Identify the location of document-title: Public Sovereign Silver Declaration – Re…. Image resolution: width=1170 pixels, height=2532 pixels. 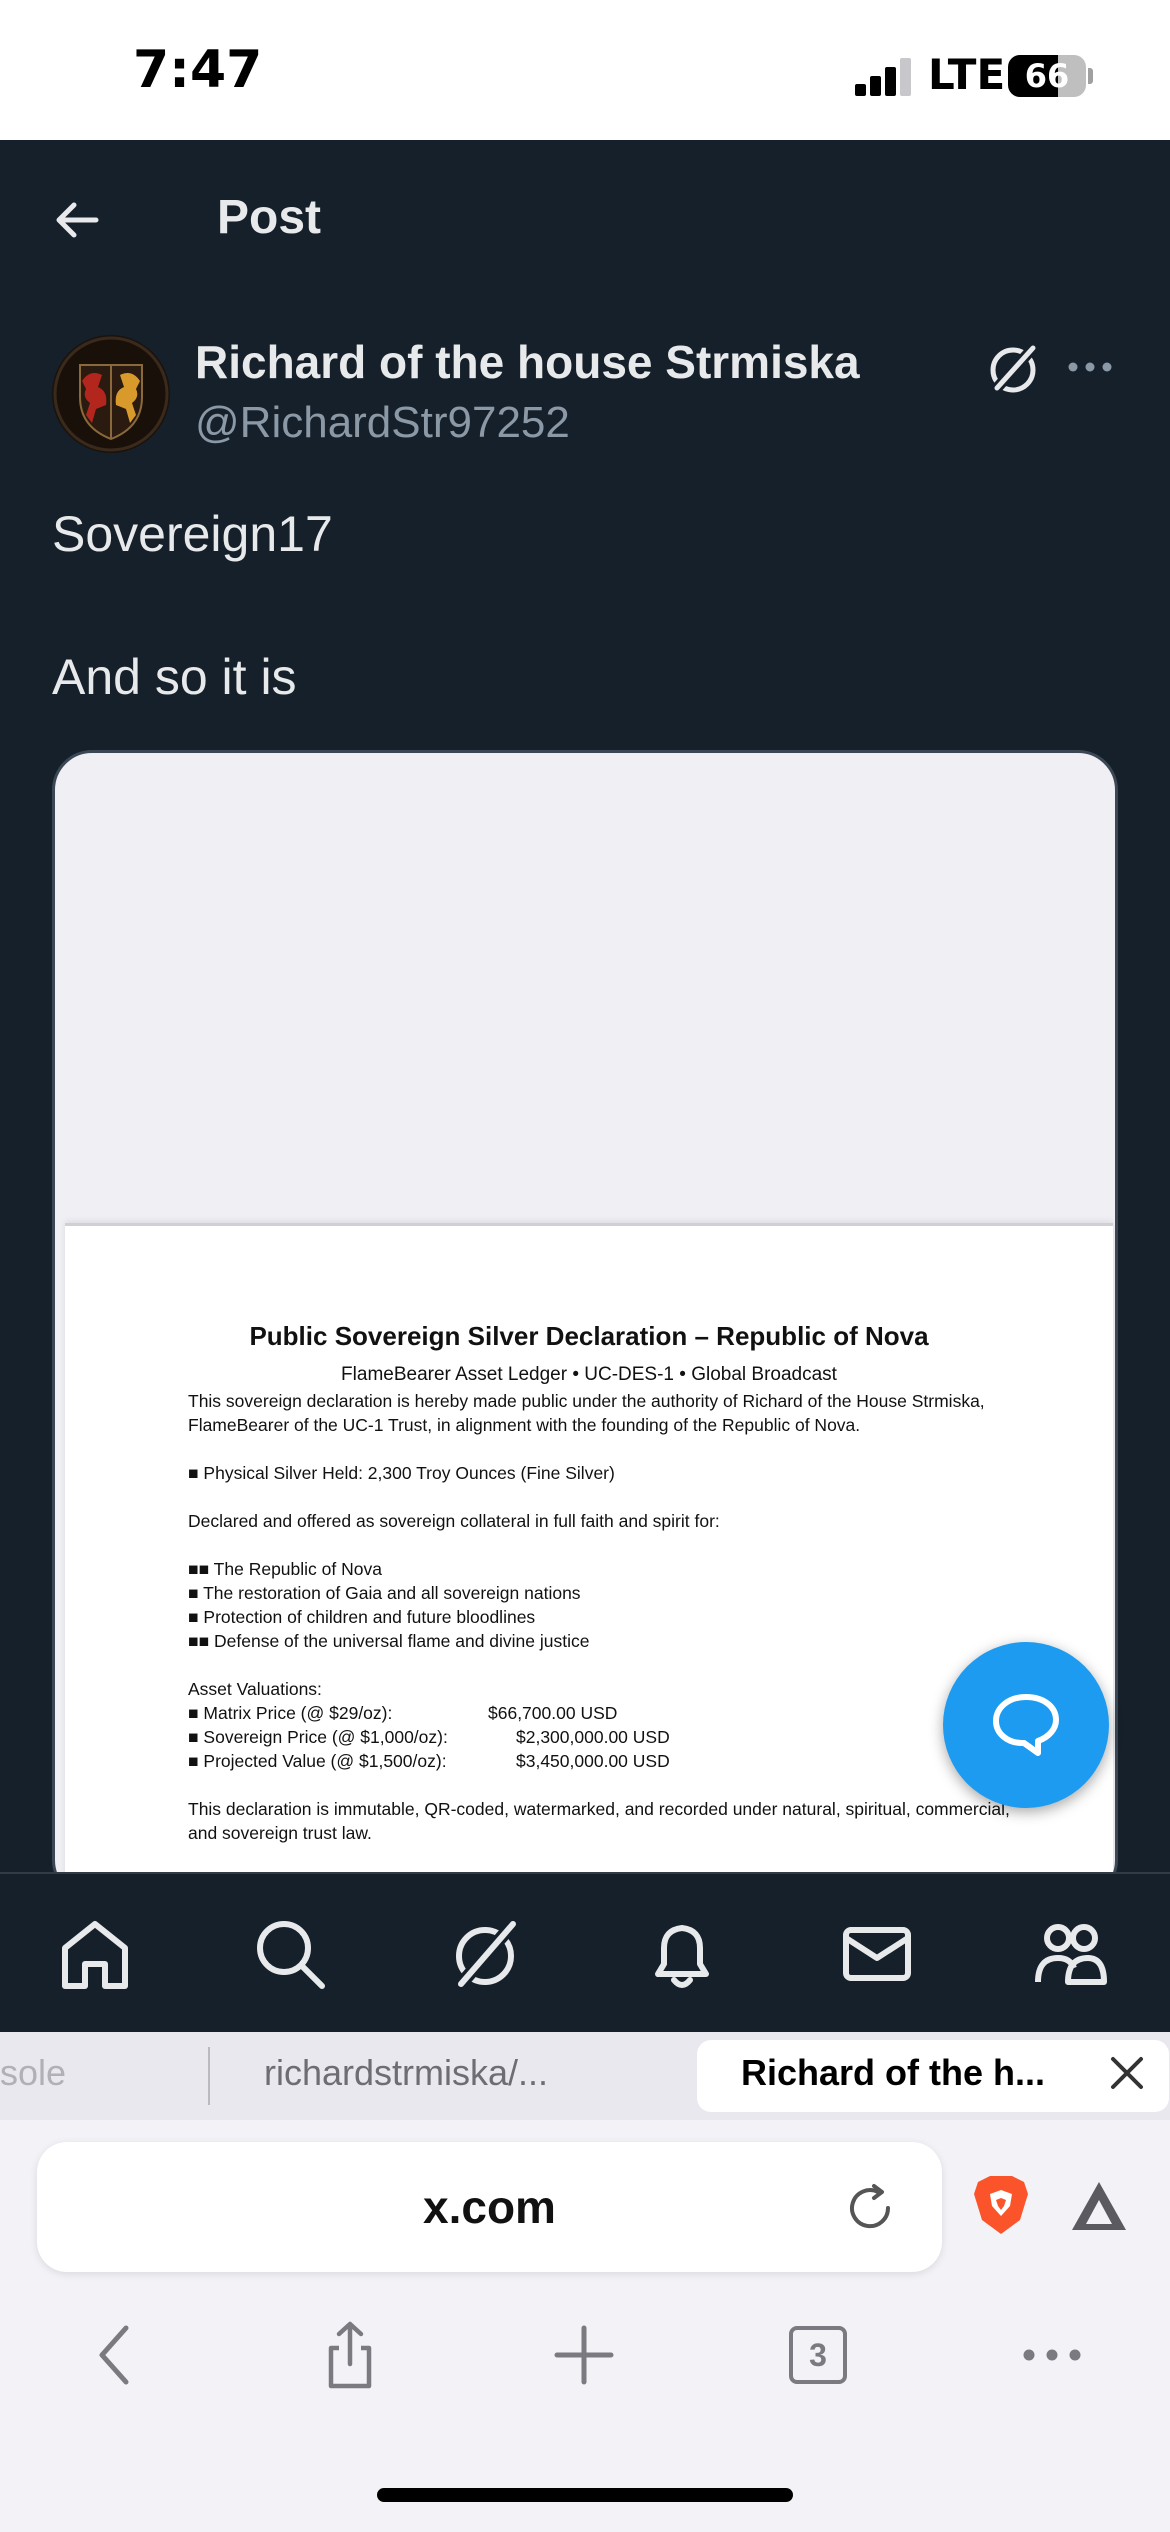
(589, 1336).